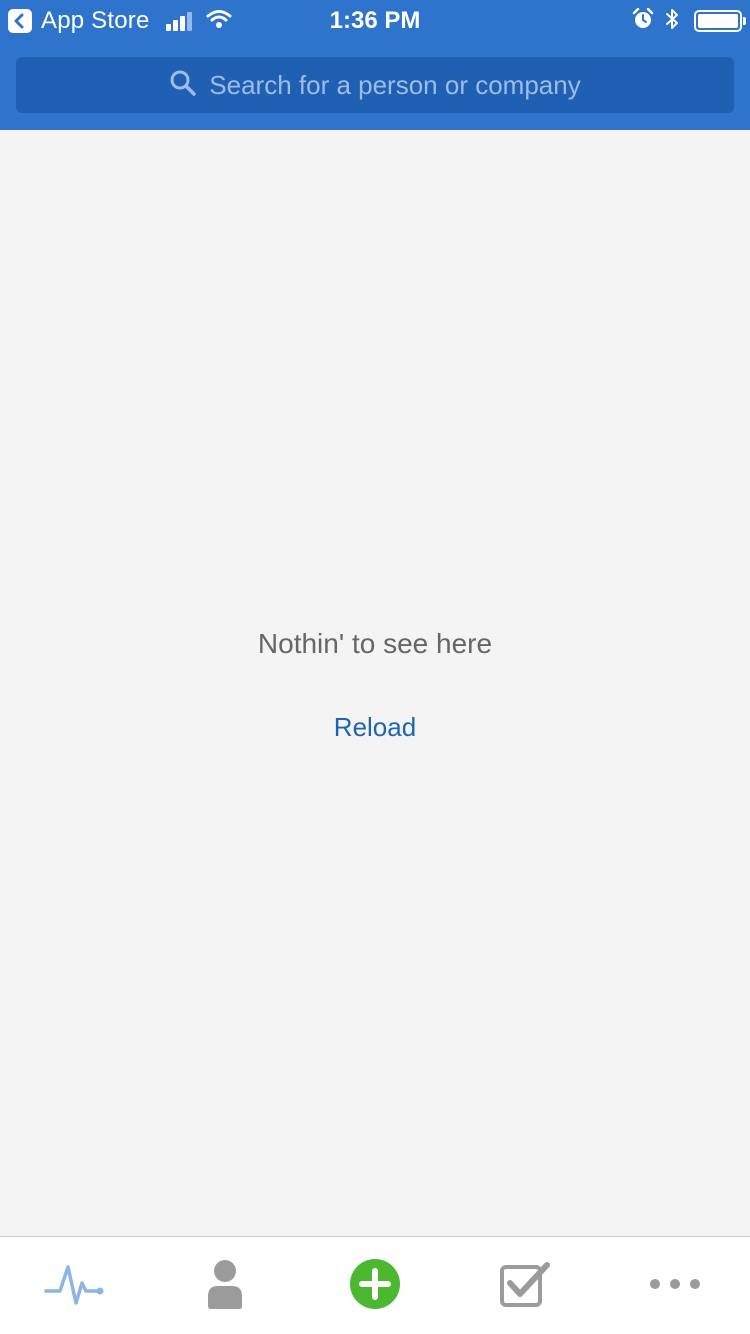  What do you see at coordinates (720, 21) in the screenshot?
I see `battery-icon` at bounding box center [720, 21].